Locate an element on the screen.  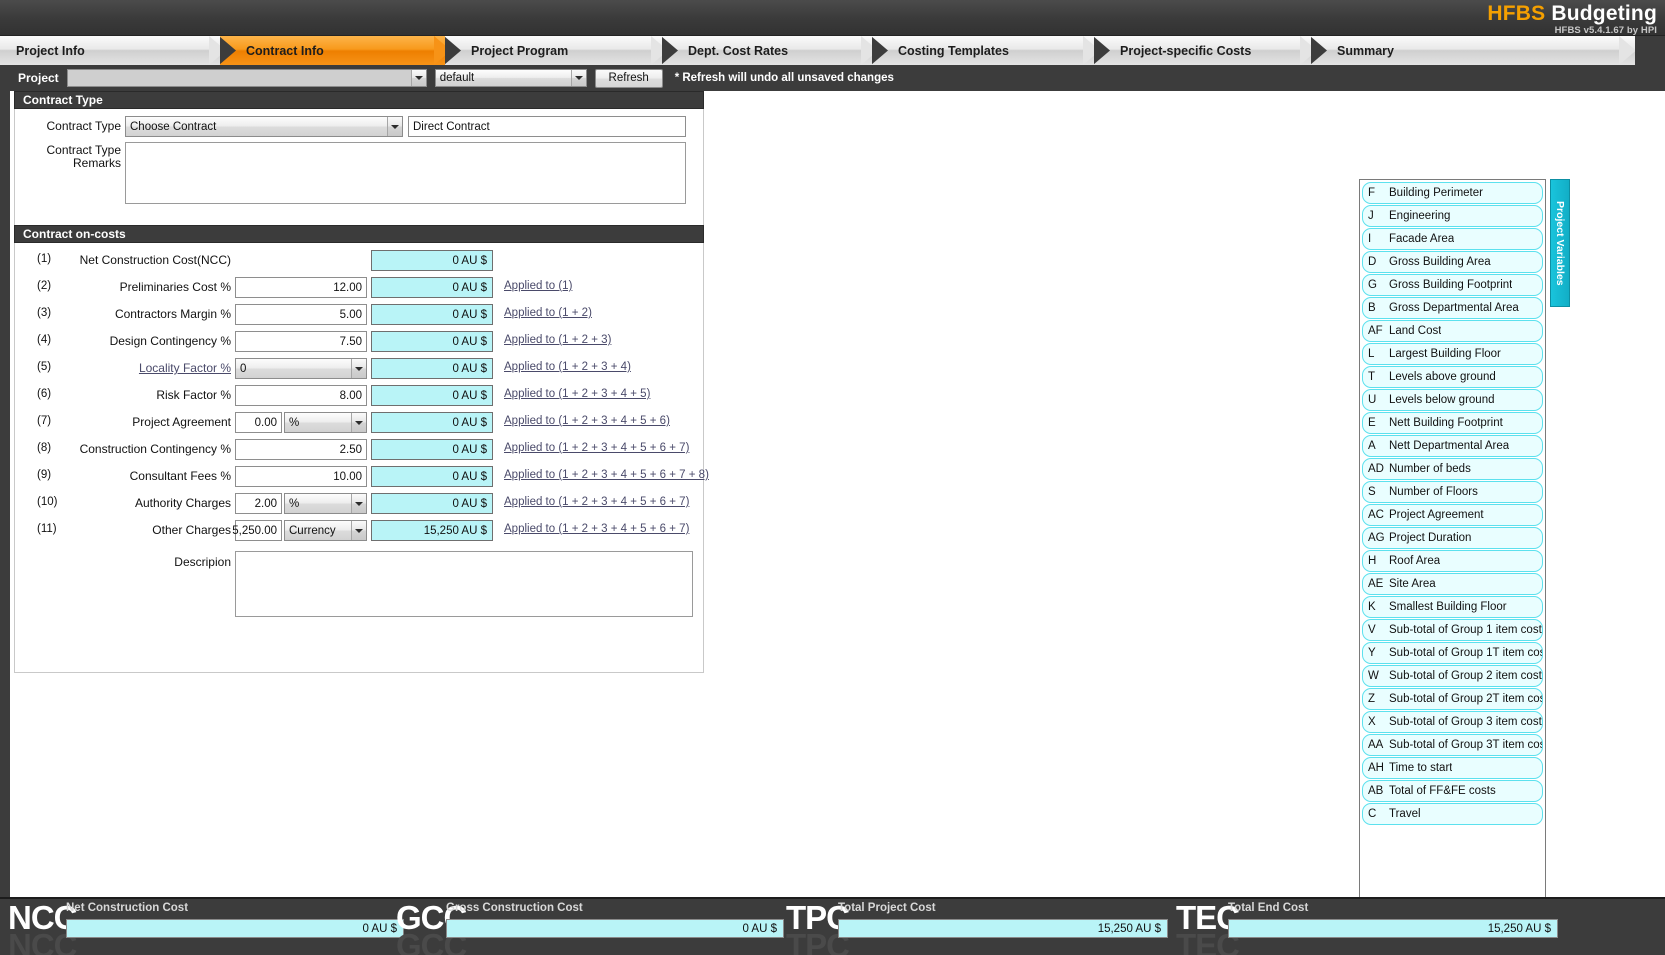
project-variable-item: W Sub-total of Group 2 item costs is located at coordinates (1452, 676).